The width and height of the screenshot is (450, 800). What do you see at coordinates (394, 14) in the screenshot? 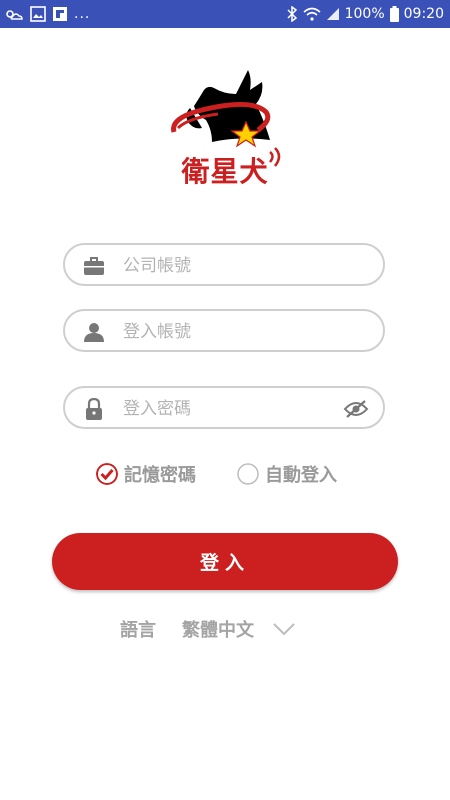
I see `battery-icon` at bounding box center [394, 14].